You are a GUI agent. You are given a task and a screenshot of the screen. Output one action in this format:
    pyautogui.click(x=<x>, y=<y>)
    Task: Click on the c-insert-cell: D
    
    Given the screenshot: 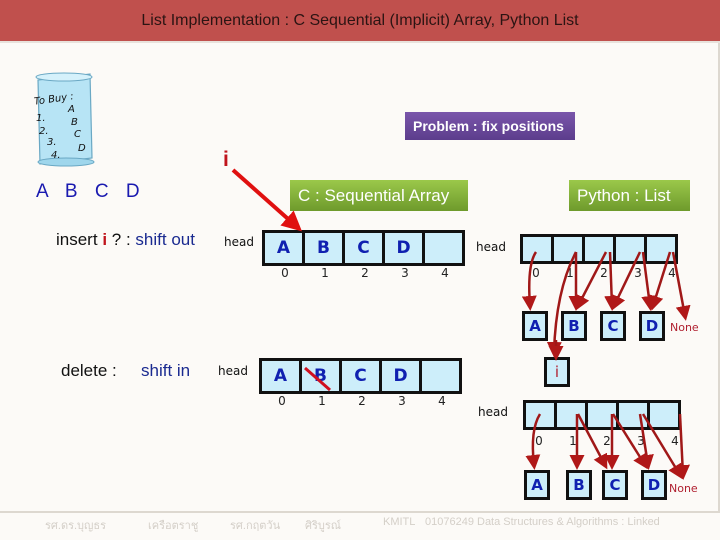 What is the action you would take?
    pyautogui.click(x=403, y=248)
    